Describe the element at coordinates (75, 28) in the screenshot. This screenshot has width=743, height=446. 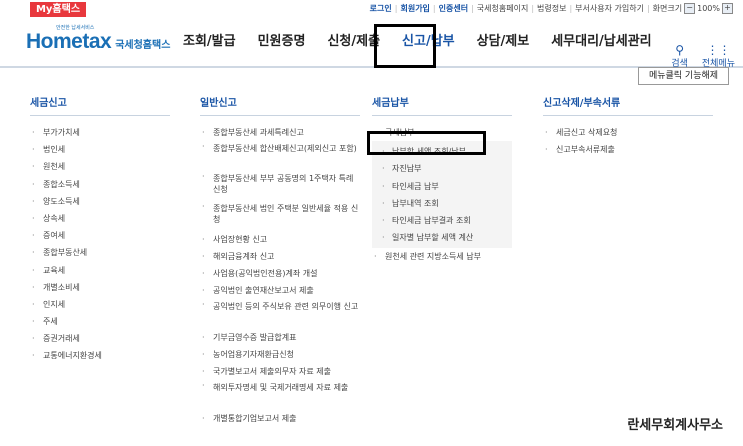
I see `logo-tagline: 안전한 납세서비스` at that location.